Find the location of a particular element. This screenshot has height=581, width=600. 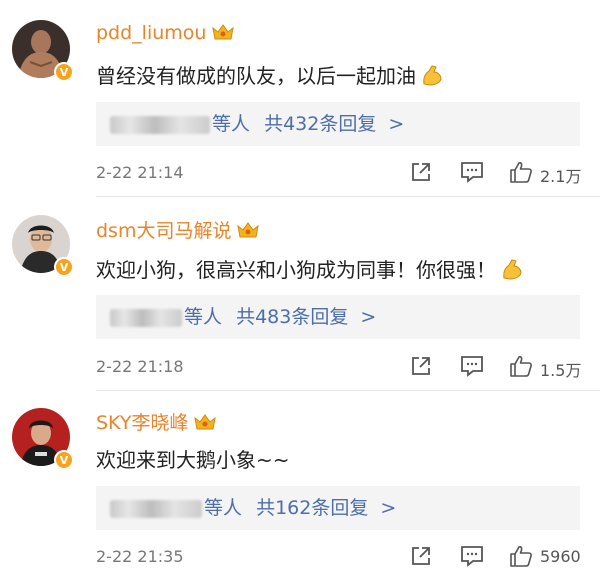

comment-text-content: 曾经没有做成的队友，以后一起加油 is located at coordinates (256, 76).